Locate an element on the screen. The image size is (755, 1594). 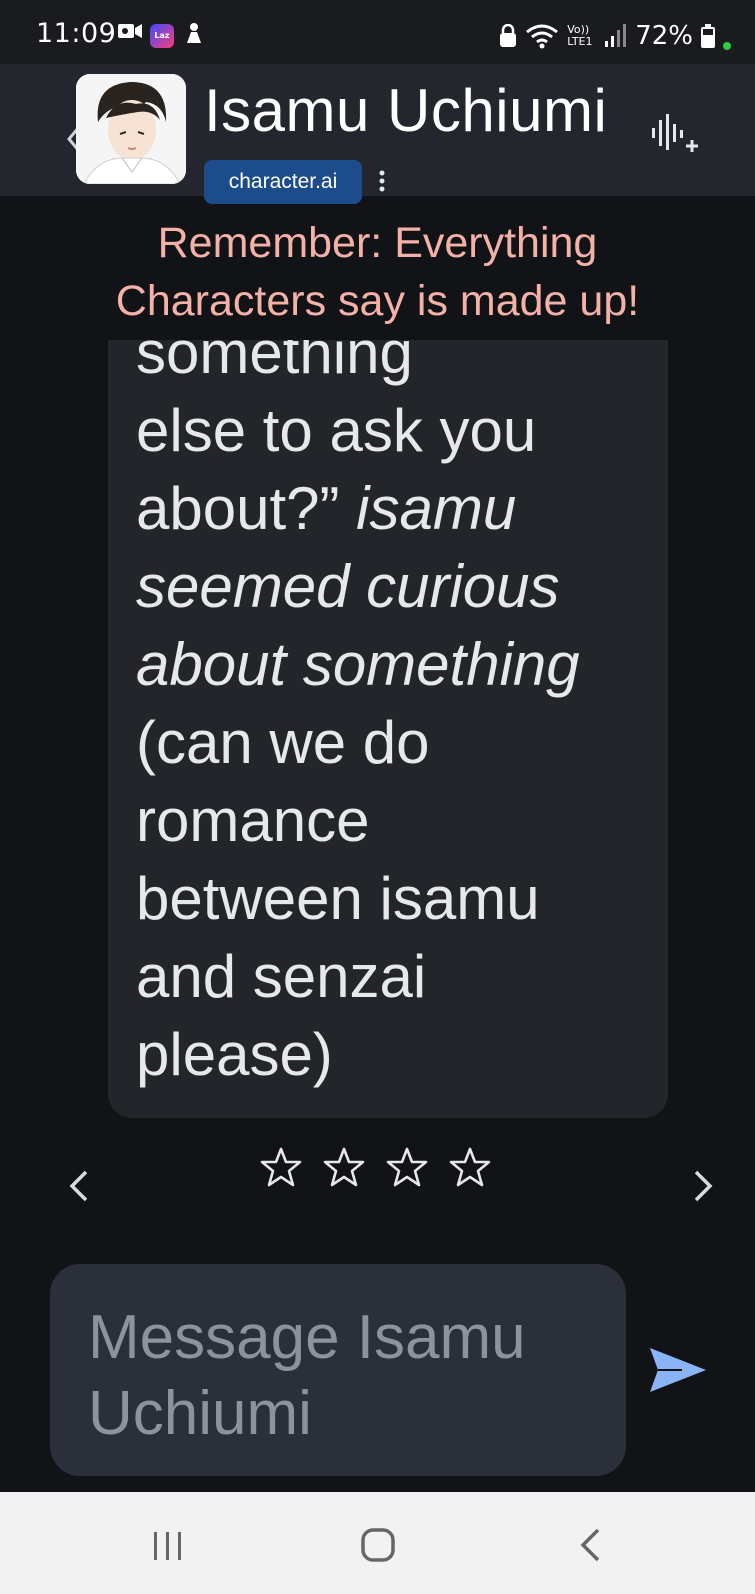
message-line: please) is located at coordinates (234, 1054).